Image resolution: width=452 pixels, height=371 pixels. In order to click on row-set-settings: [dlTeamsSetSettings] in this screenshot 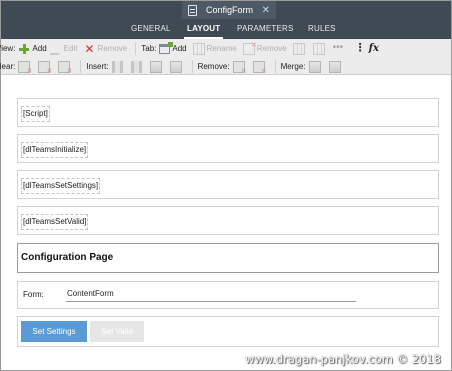, I will do `click(228, 184)`.